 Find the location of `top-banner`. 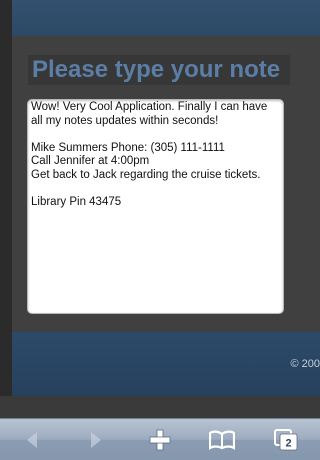

top-banner is located at coordinates (166, 18).